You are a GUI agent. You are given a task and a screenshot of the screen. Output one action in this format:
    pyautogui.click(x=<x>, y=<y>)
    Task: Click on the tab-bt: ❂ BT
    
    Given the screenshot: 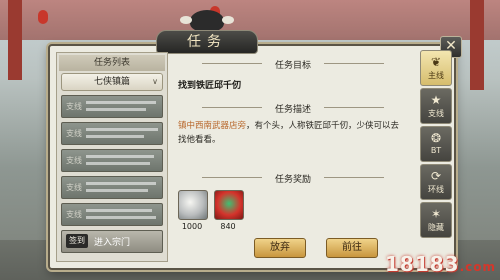 What is the action you would take?
    pyautogui.click(x=436, y=144)
    